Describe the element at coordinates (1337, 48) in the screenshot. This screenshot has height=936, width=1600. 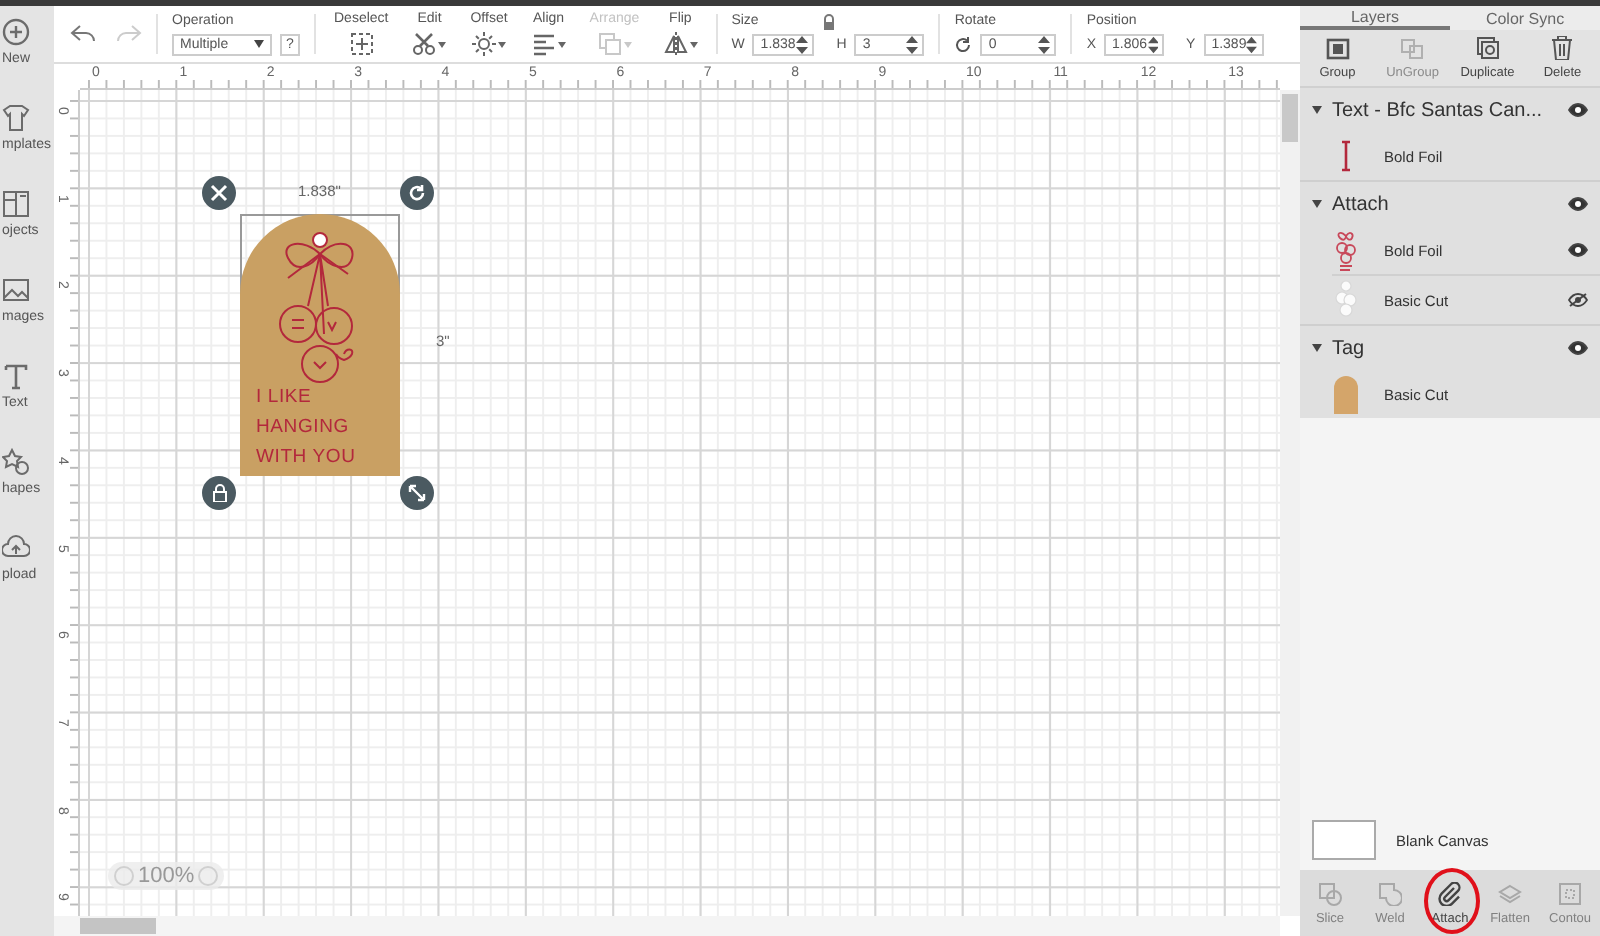
I see `group-icon` at that location.